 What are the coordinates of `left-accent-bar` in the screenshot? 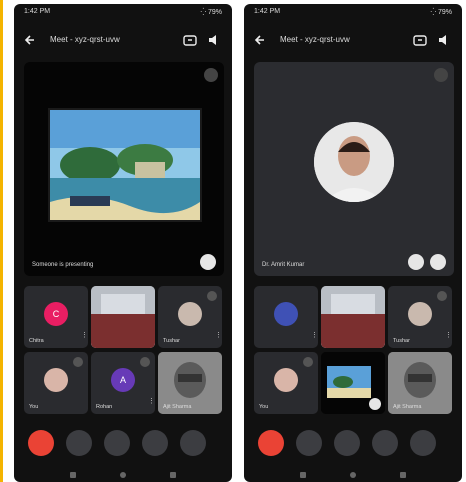 It's located at (1, 241).